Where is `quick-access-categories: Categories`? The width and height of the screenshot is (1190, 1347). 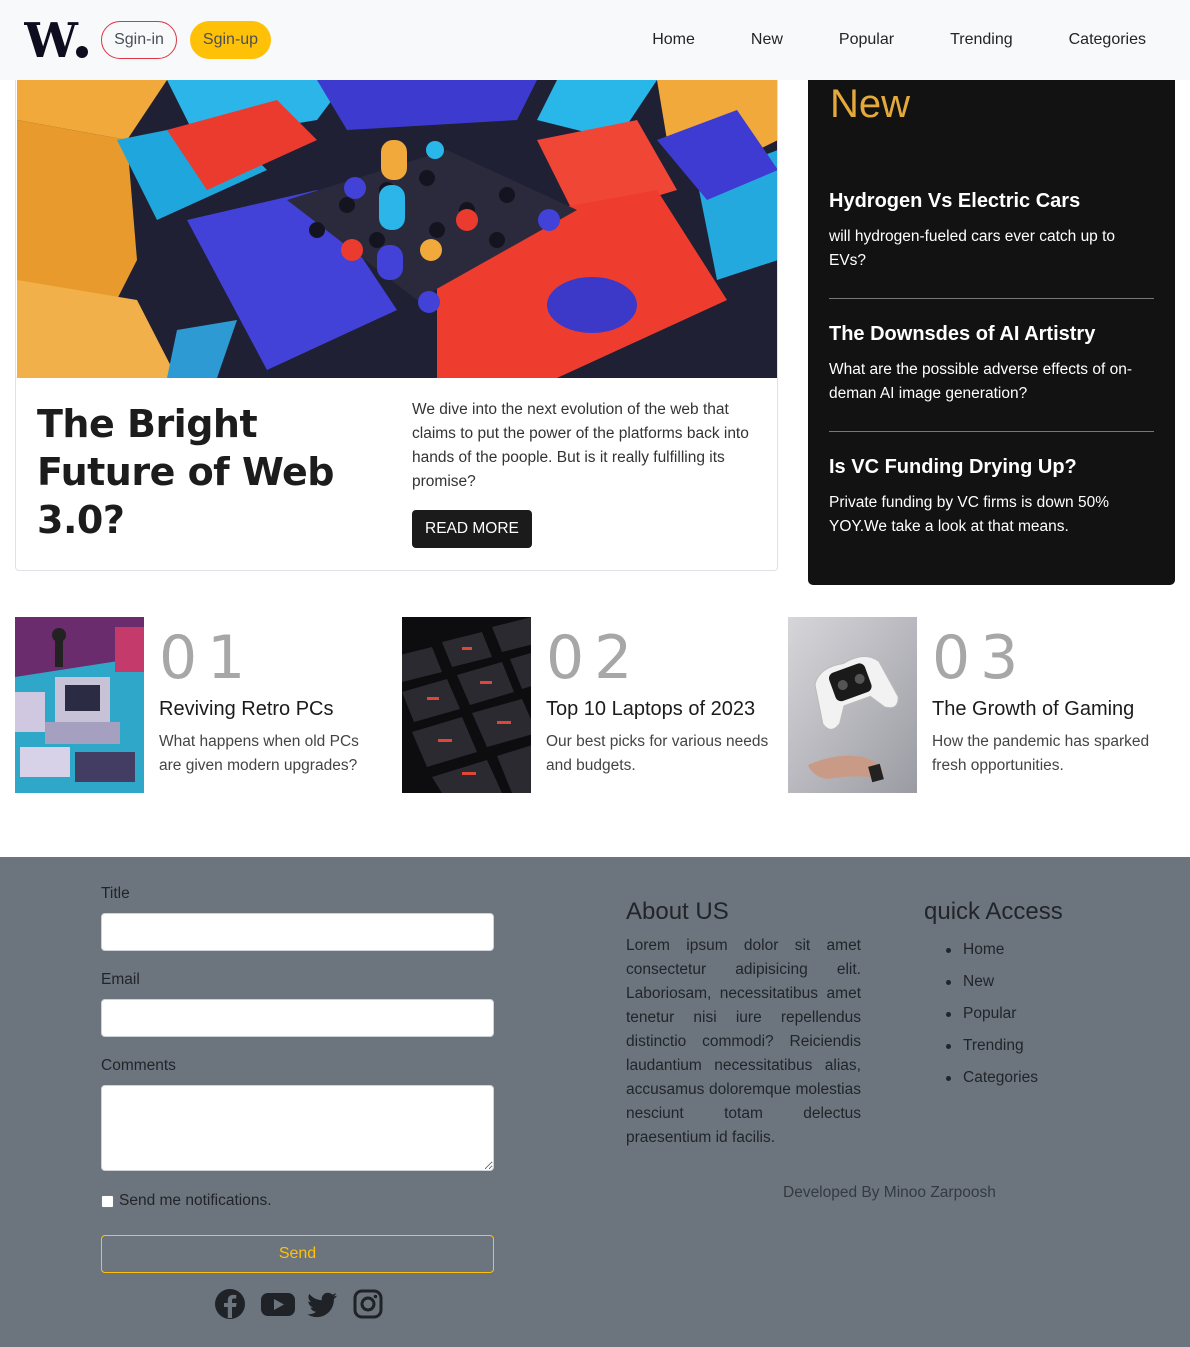 quick-access-categories: Categories is located at coordinates (991, 1078).